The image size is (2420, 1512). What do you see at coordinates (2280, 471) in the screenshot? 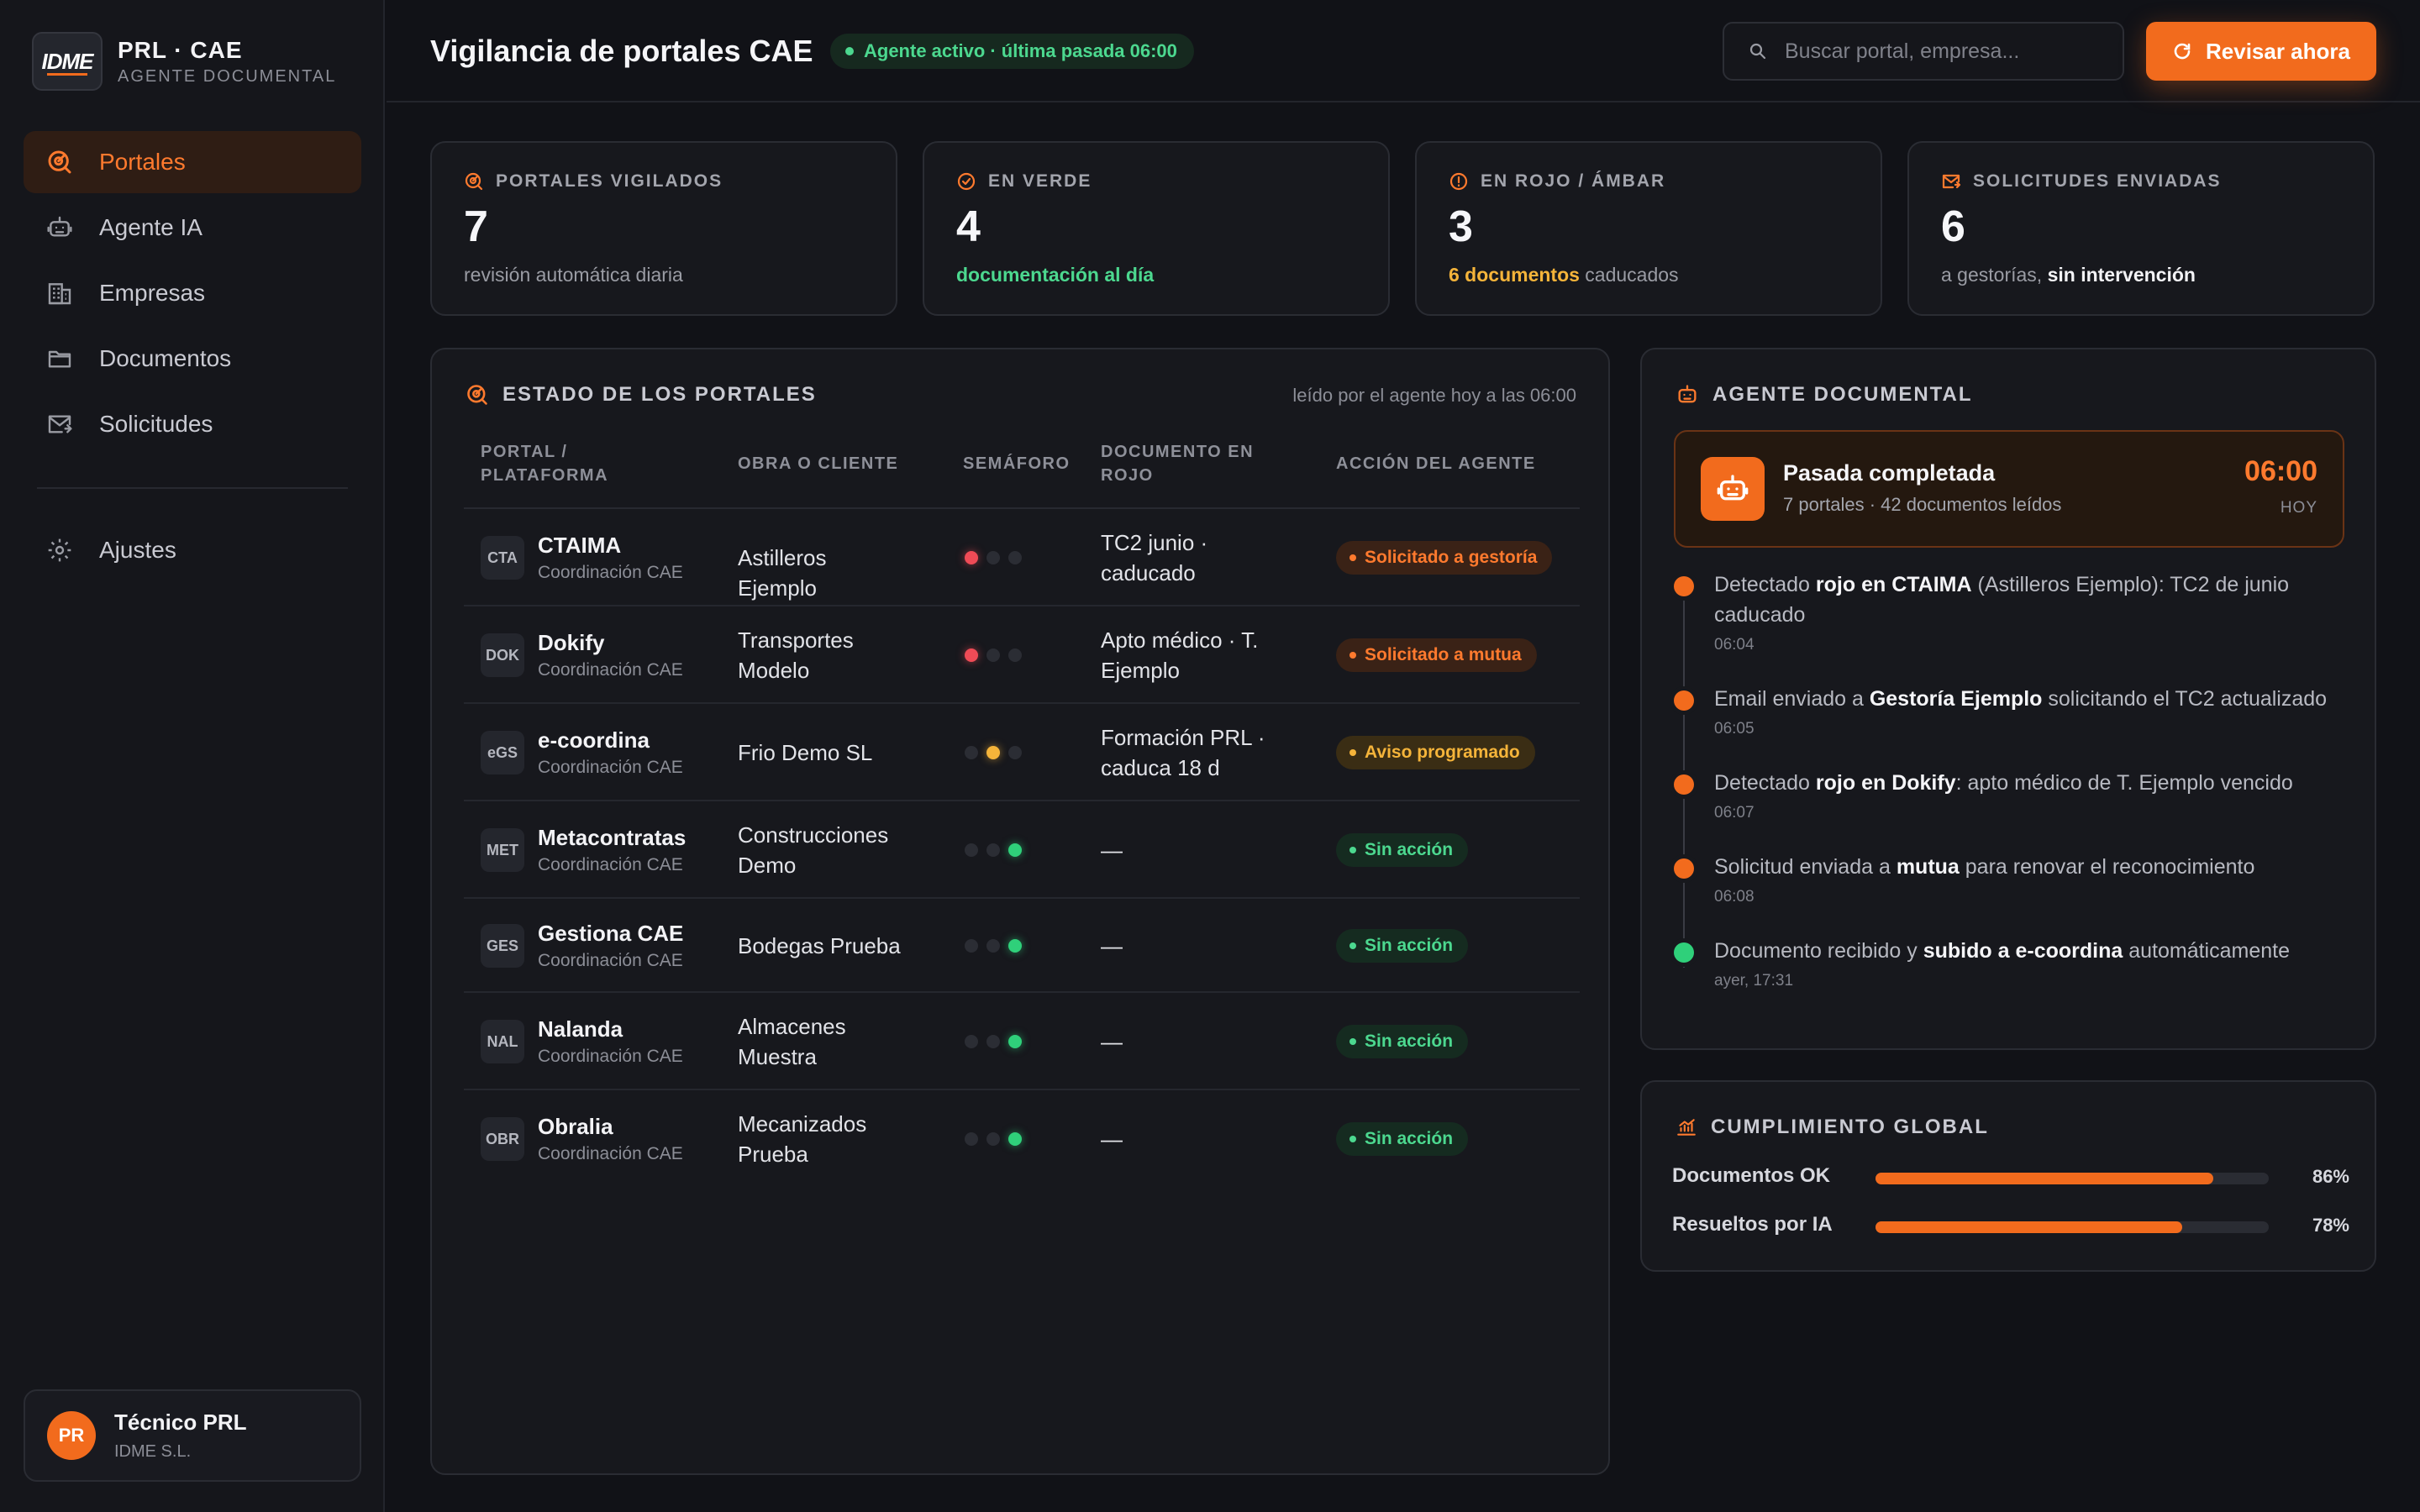
I see `pass-time: 06:00` at bounding box center [2280, 471].